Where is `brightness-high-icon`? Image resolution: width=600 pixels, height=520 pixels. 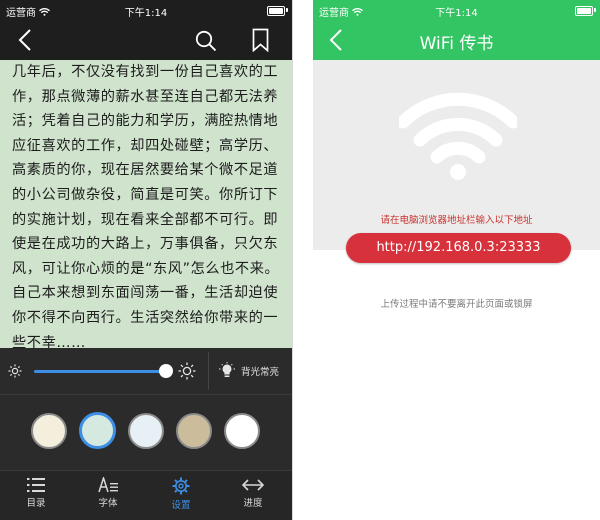
brightness-high-icon is located at coordinates (187, 371).